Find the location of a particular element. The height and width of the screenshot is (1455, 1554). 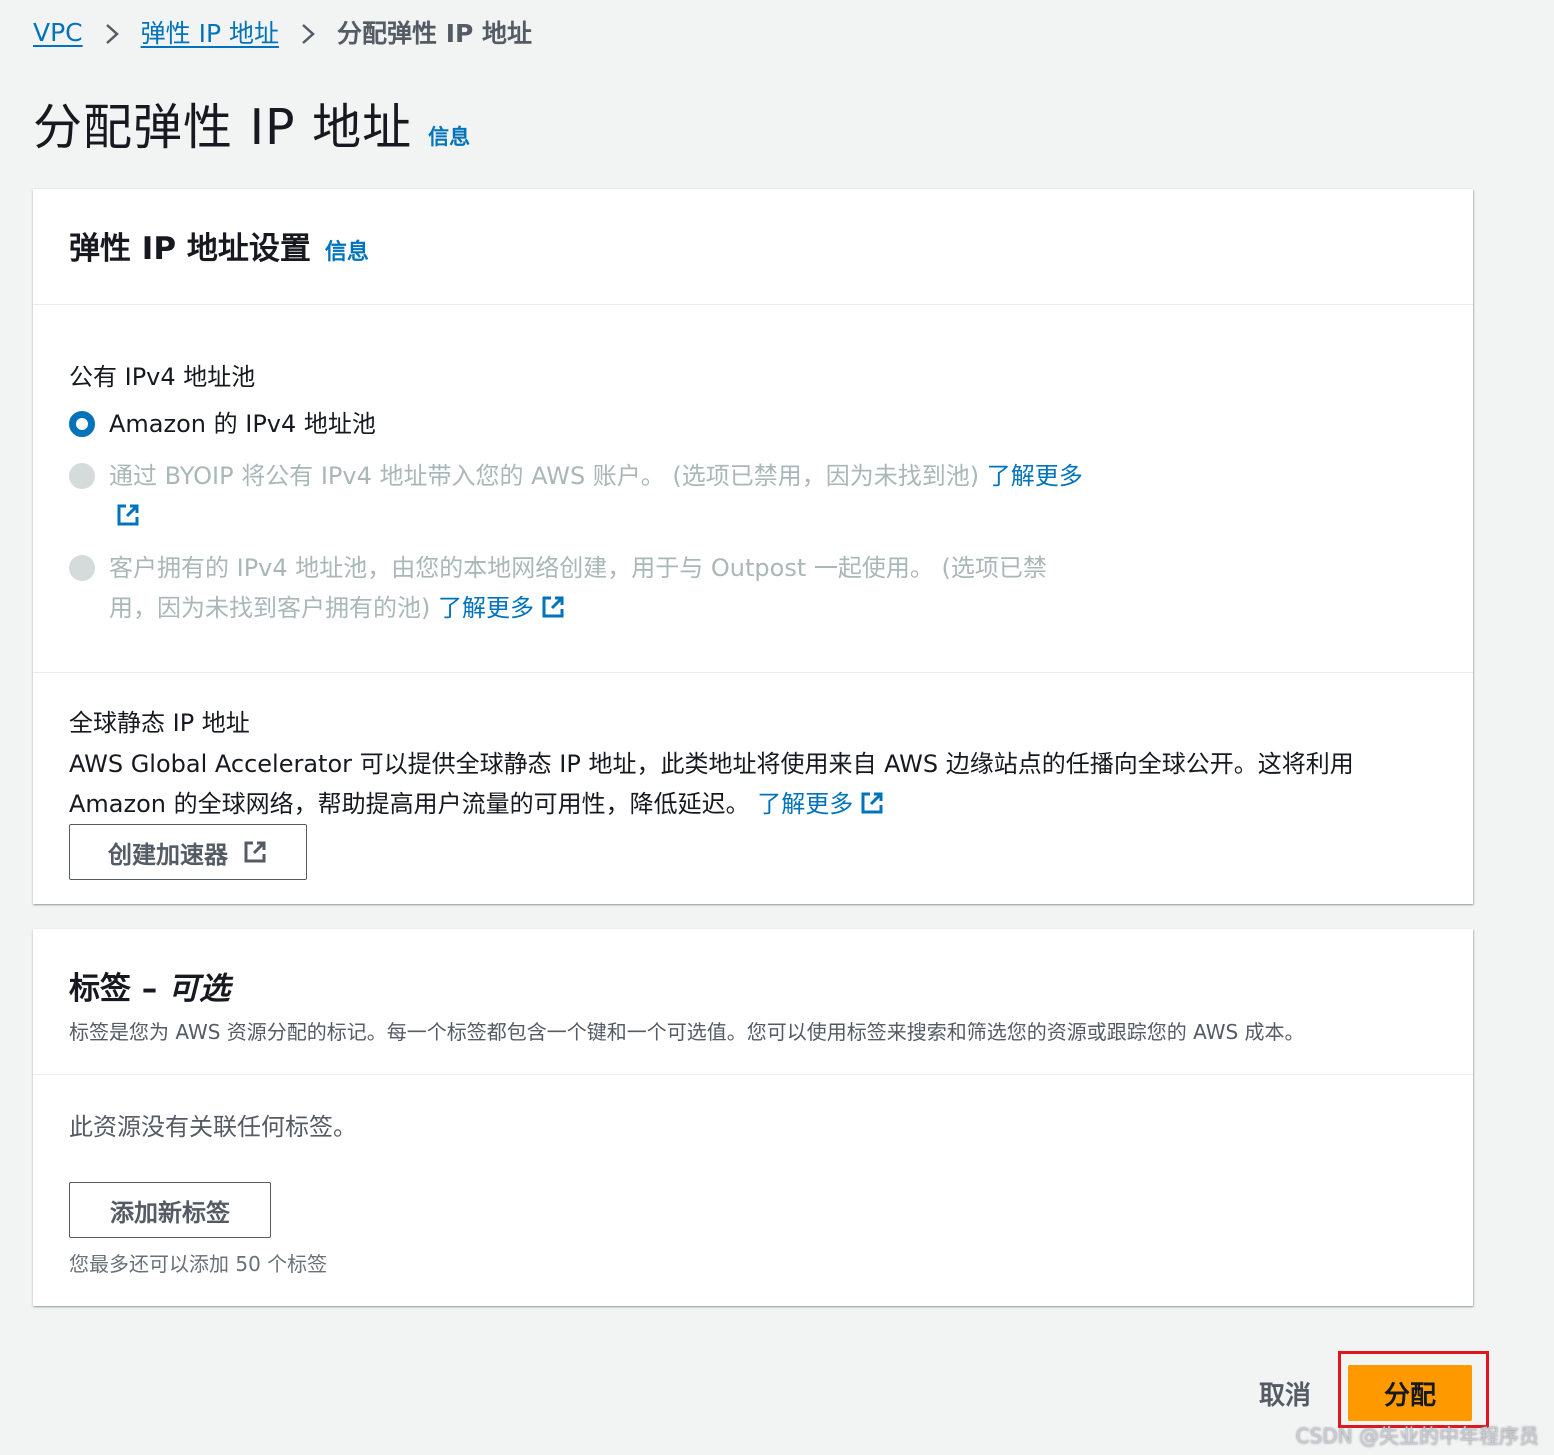

eip-settings-title: 弹性 IP 地址设置 信息 is located at coordinates (219, 249).